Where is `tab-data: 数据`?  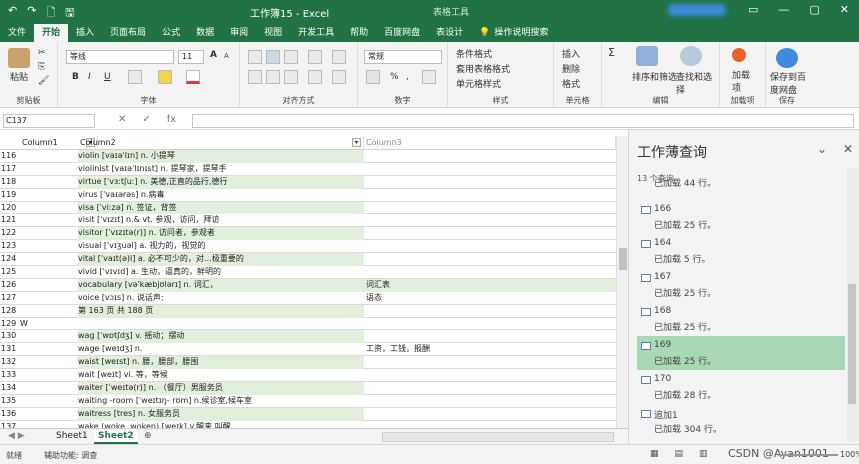 tab-data: 数据 is located at coordinates (205, 33).